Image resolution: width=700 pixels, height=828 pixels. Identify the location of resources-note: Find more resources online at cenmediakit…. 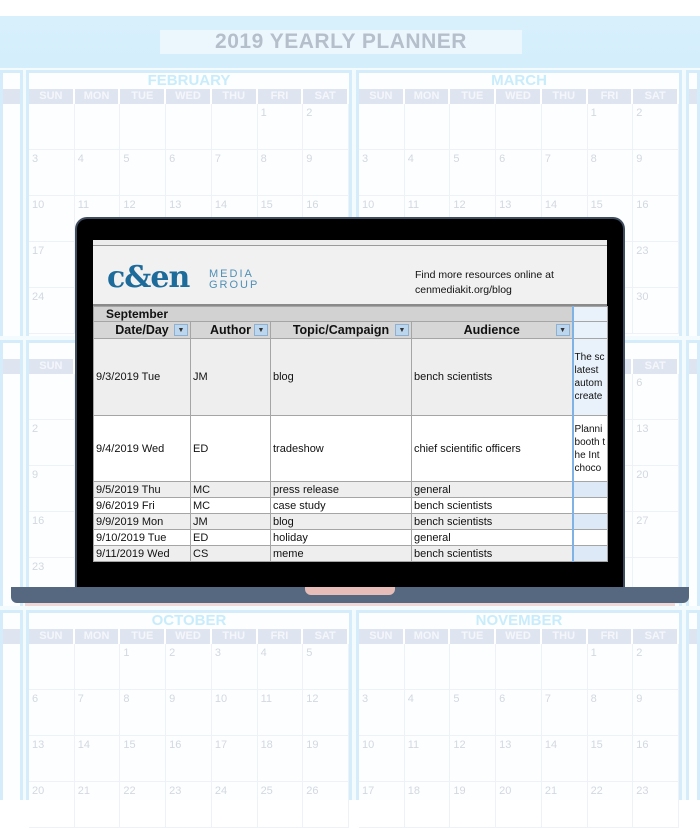
(484, 283).